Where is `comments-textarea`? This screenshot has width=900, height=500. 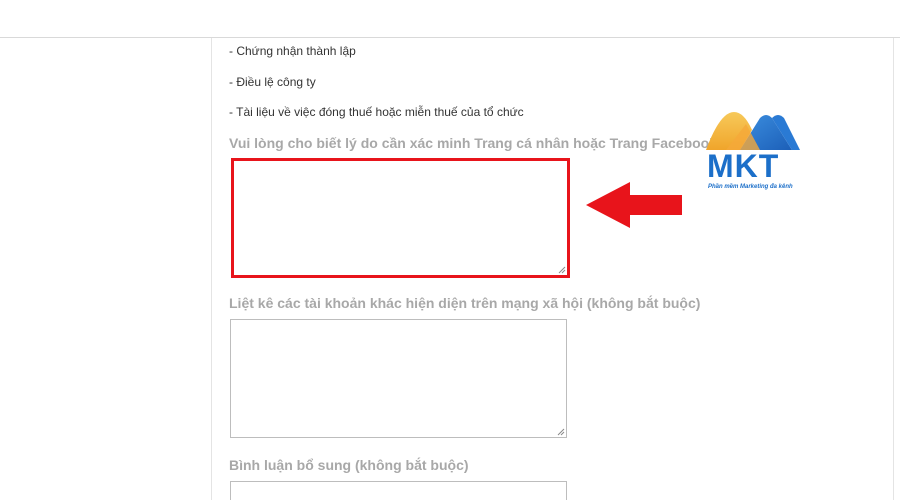
comments-textarea is located at coordinates (398, 490).